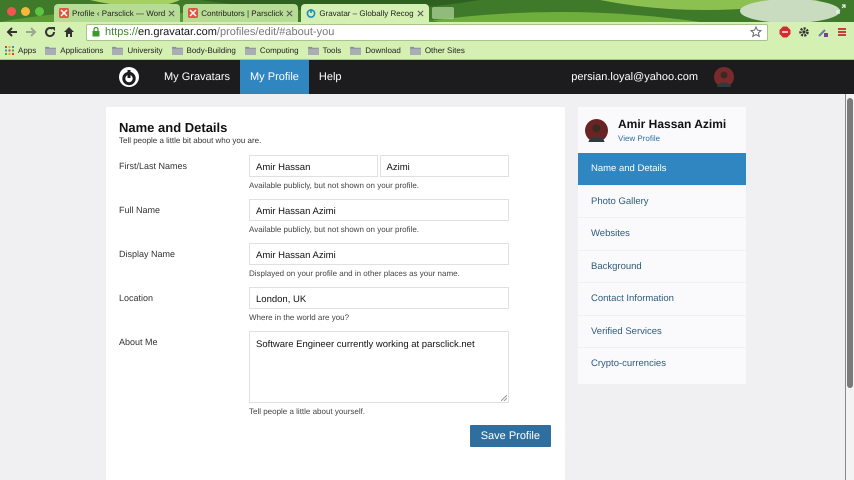  Describe the element at coordinates (129, 77) in the screenshot. I see `gravatar-logo` at that location.